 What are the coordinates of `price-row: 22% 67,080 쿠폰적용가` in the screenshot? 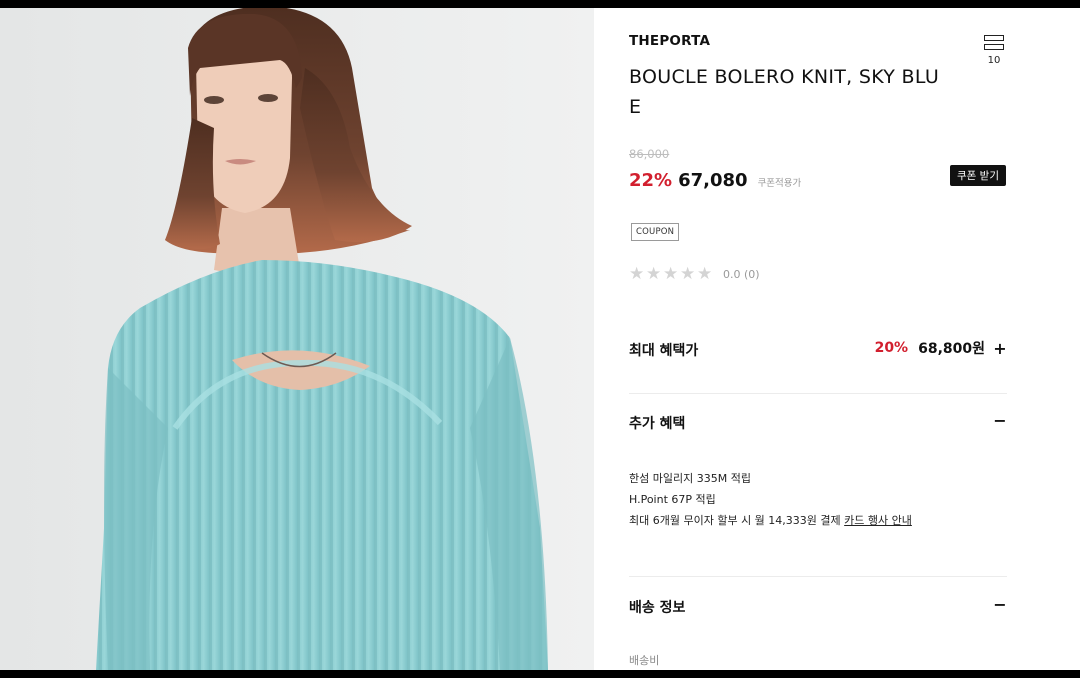 It's located at (715, 183).